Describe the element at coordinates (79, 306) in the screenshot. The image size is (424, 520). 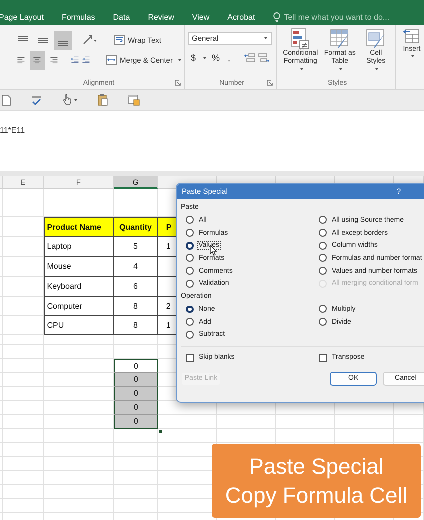
I see `table-cell: Computer` at that location.